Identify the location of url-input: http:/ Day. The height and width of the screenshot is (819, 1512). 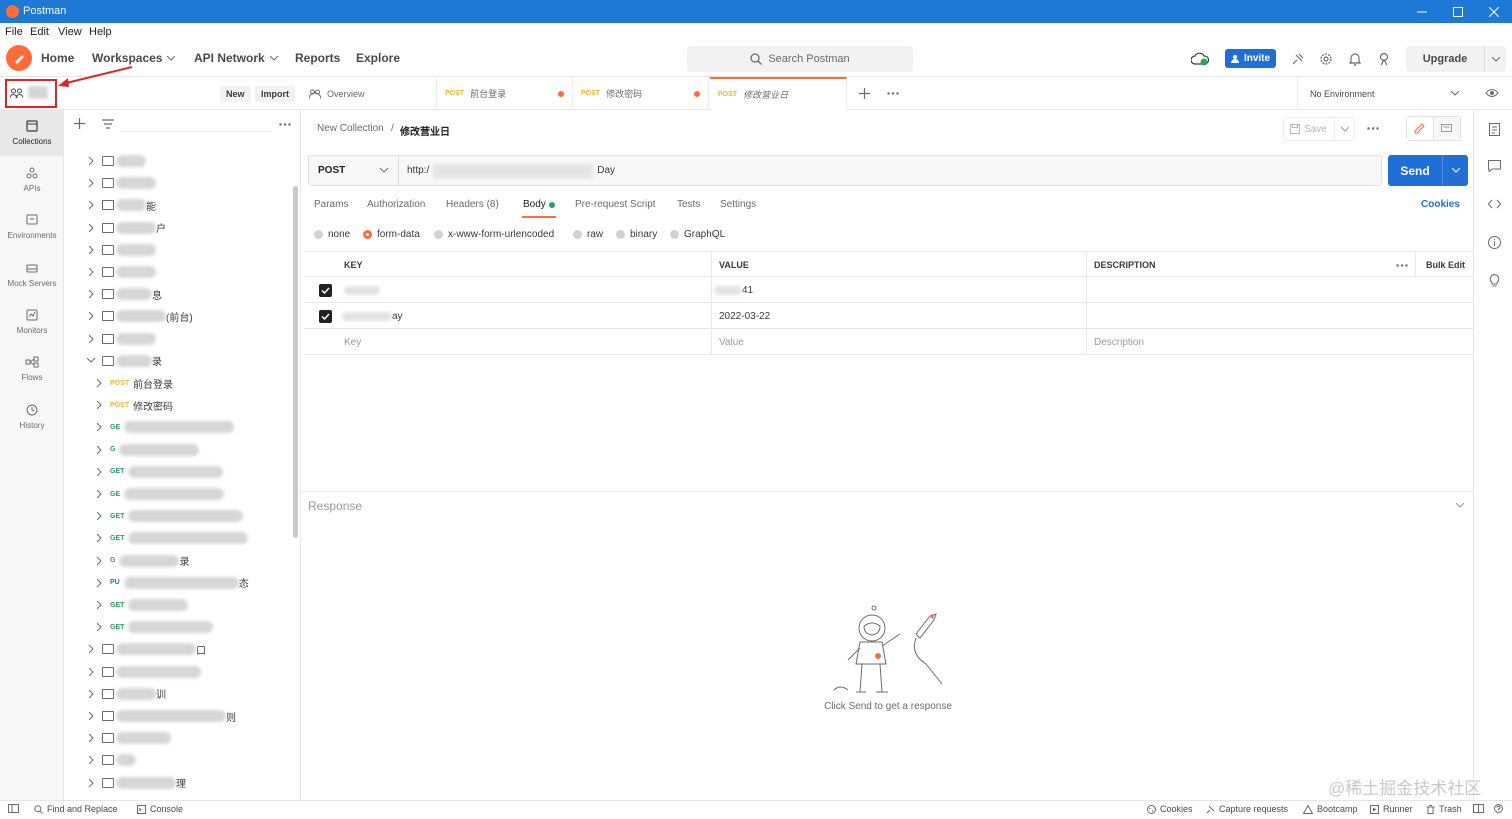
(507, 170).